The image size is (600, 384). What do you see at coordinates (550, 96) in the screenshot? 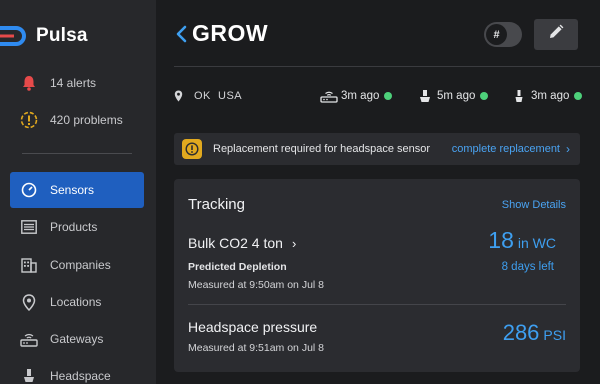
I see `sensor-small-status-text: 3m ago` at bounding box center [550, 96].